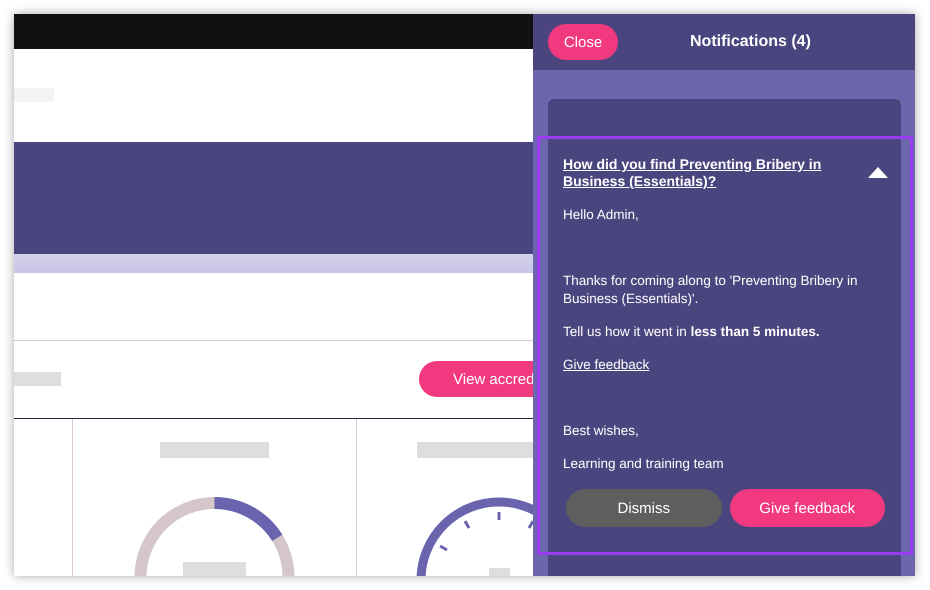 The height and width of the screenshot is (590, 930). Describe the element at coordinates (710, 290) in the screenshot. I see `message-text: Thanks for coming along to 'Preventing Bribery in Business (Essentials)'.` at that location.